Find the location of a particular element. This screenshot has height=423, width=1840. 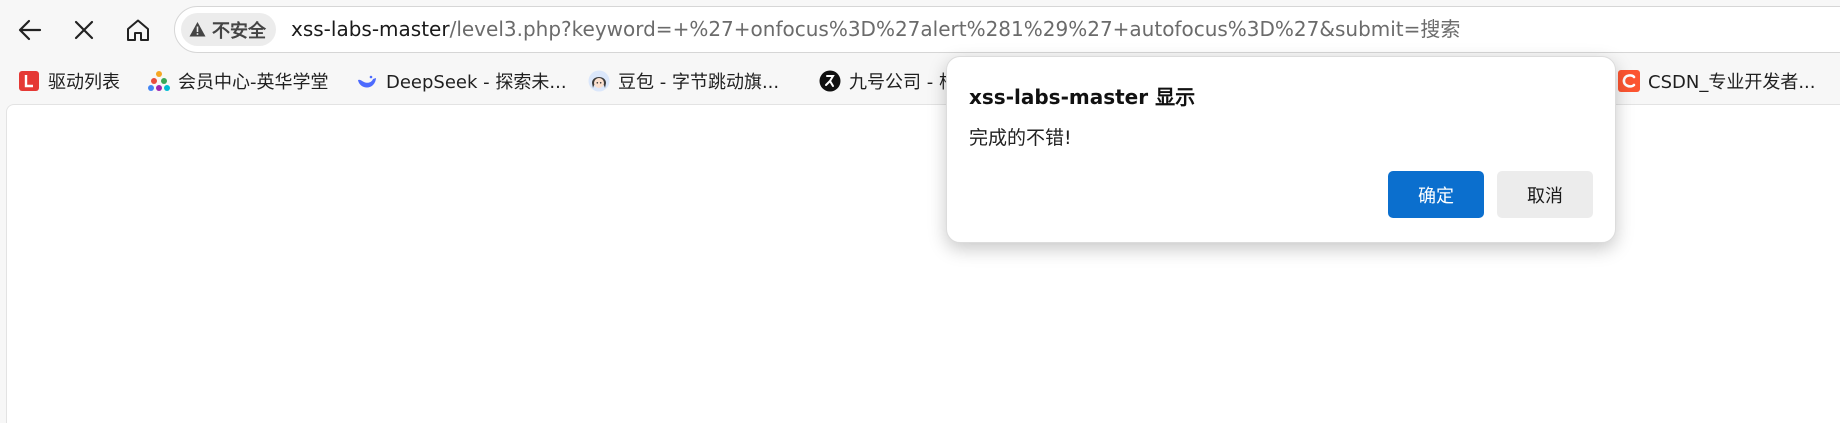

bookmark-label: 会员中心-英华学堂 is located at coordinates (253, 82).